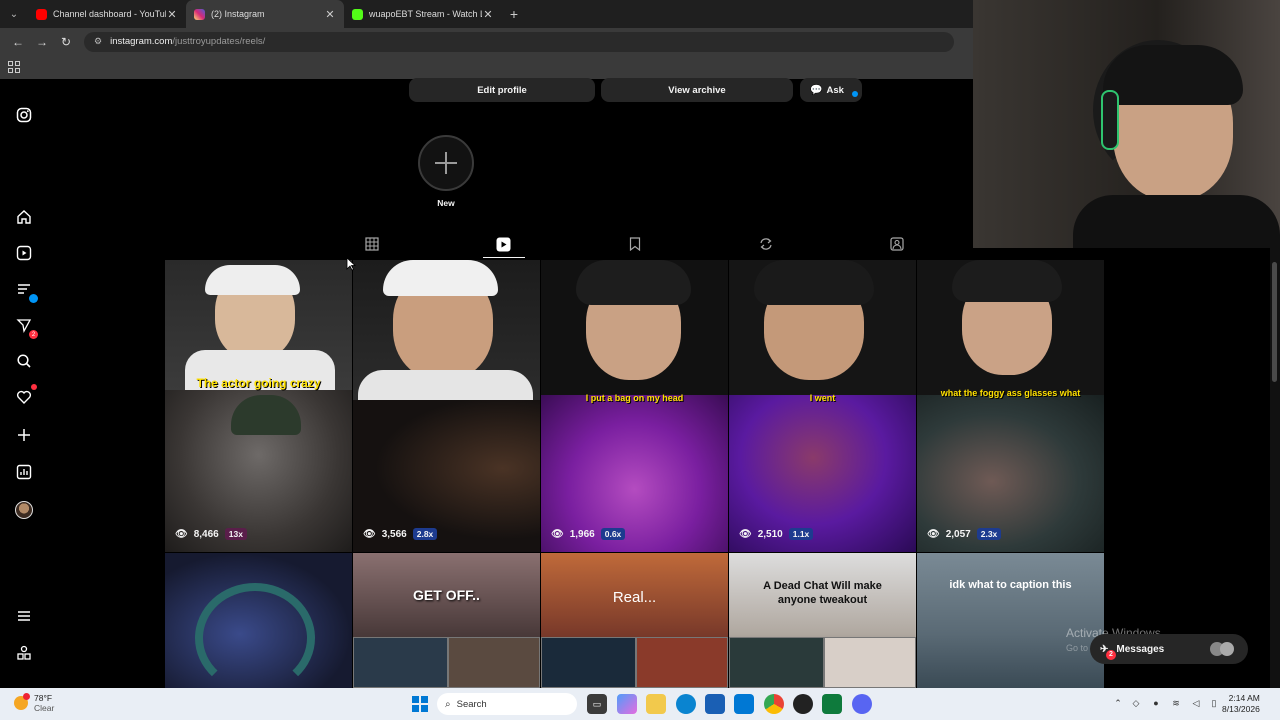 The width and height of the screenshot is (1280, 720). Describe the element at coordinates (258, 620) in the screenshot. I see `reel-tile` at that location.